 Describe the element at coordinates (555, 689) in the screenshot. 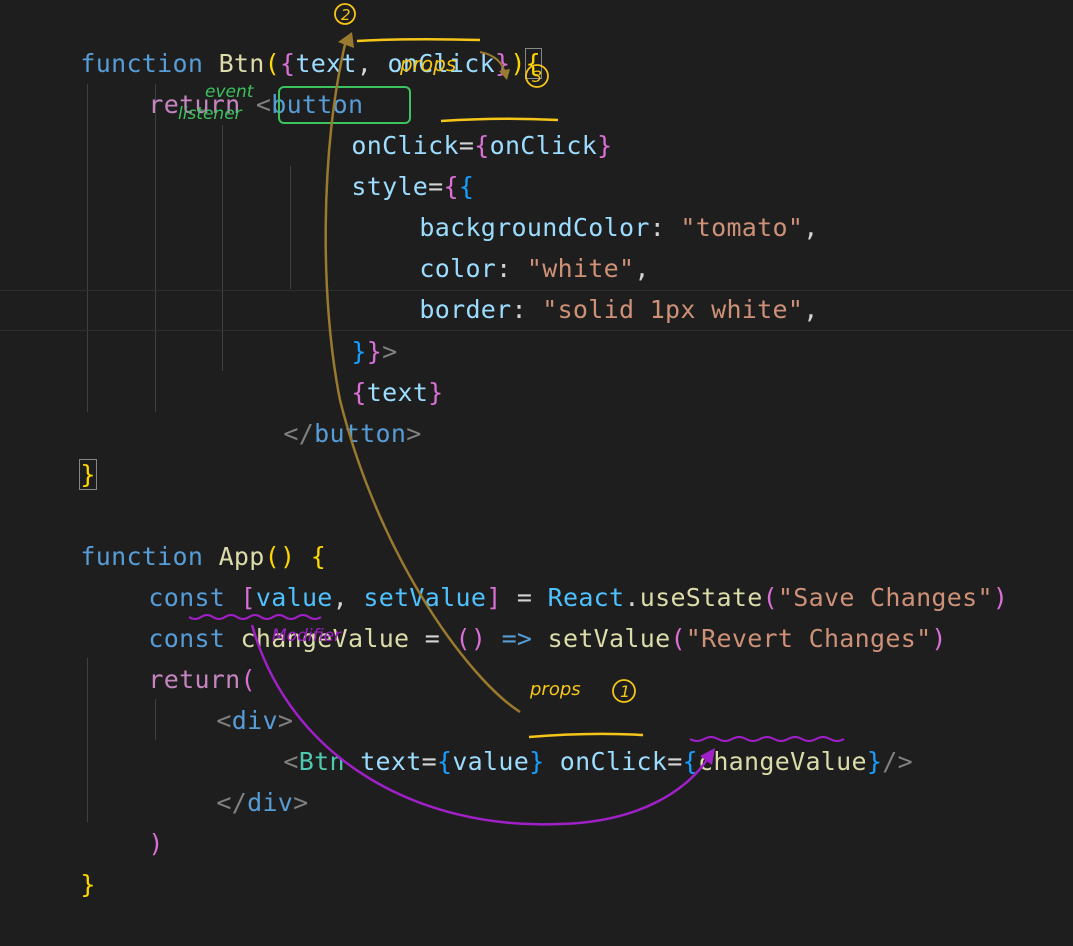

I see `label-props-bottom: props` at that location.